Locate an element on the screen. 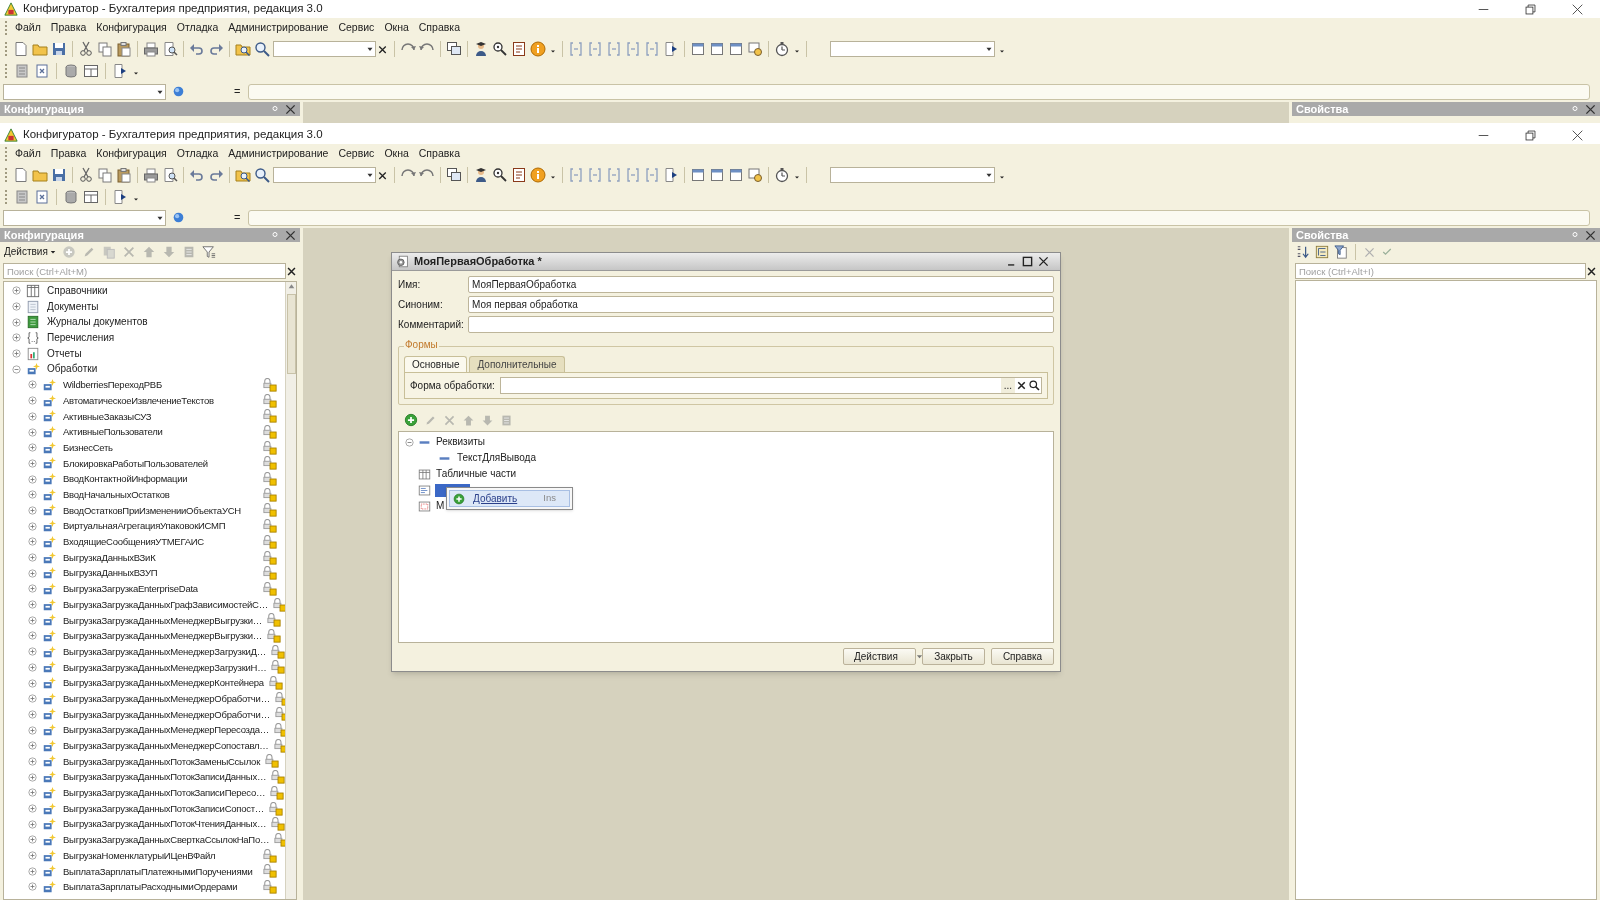 This screenshot has width=1600, height=900. folder-search-icon is located at coordinates (243, 49).